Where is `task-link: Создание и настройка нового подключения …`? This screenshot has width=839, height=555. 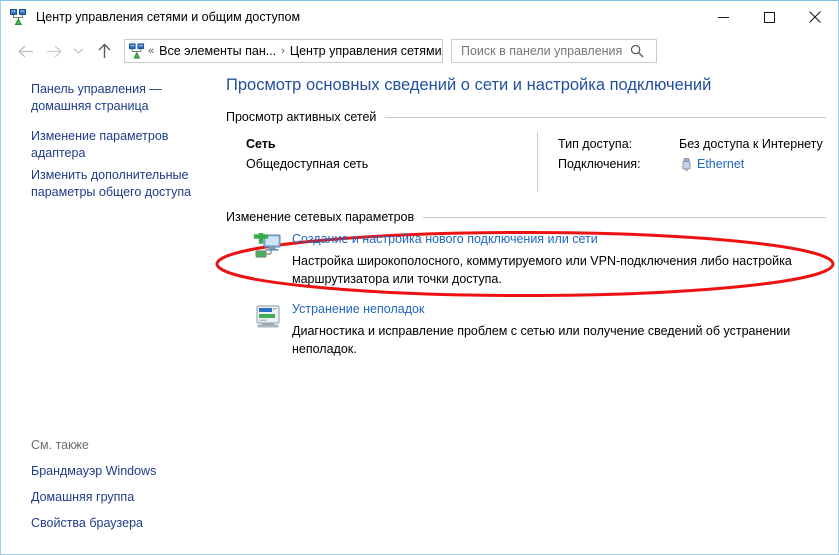
task-link: Создание и настройка нового подключения … is located at coordinates (445, 239).